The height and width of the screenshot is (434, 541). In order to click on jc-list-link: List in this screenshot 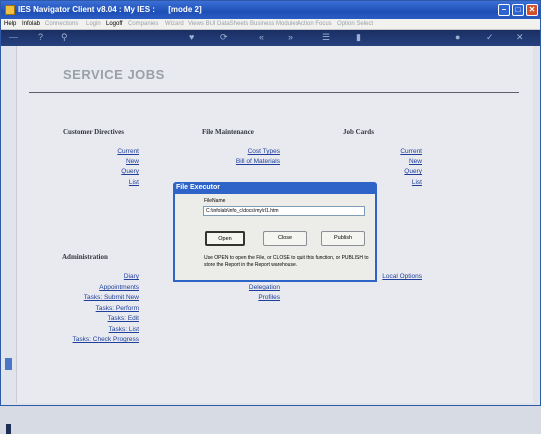, I will do `click(417, 182)`.